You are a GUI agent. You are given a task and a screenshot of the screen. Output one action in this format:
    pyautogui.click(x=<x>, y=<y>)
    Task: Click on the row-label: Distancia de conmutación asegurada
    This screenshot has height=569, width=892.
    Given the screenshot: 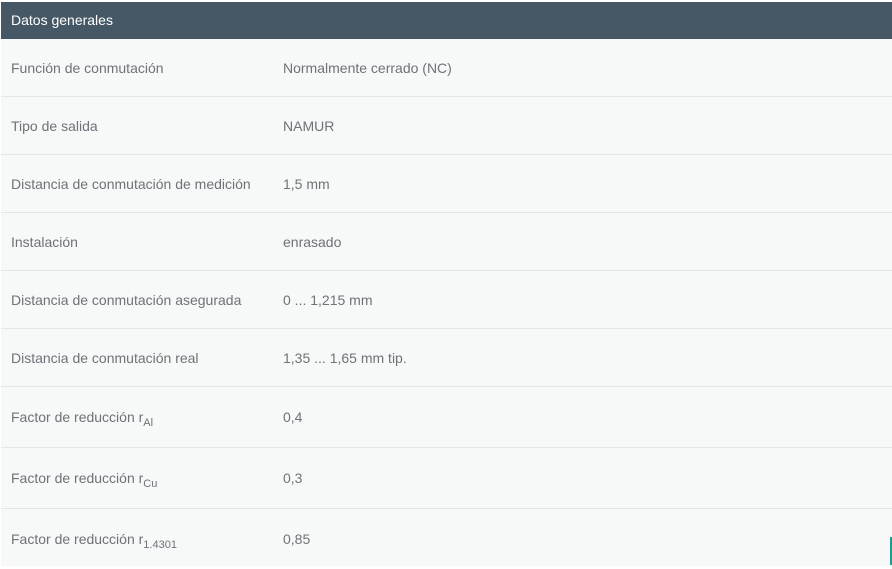 What is the action you would take?
    pyautogui.click(x=126, y=299)
    